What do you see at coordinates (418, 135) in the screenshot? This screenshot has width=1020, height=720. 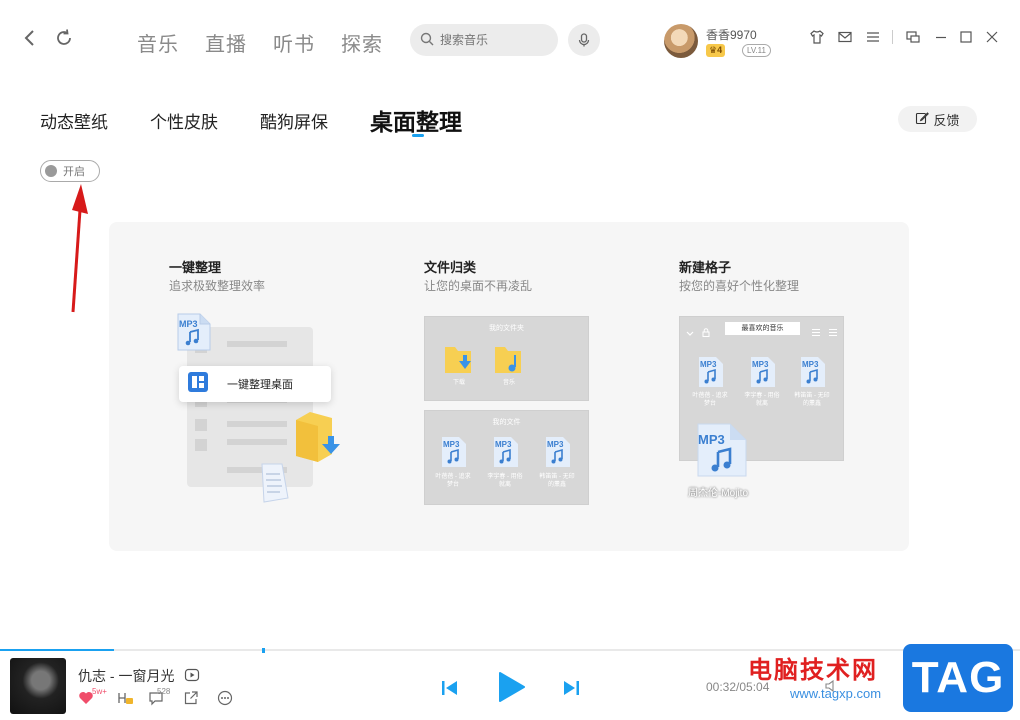 I see `active-tab-indicator` at bounding box center [418, 135].